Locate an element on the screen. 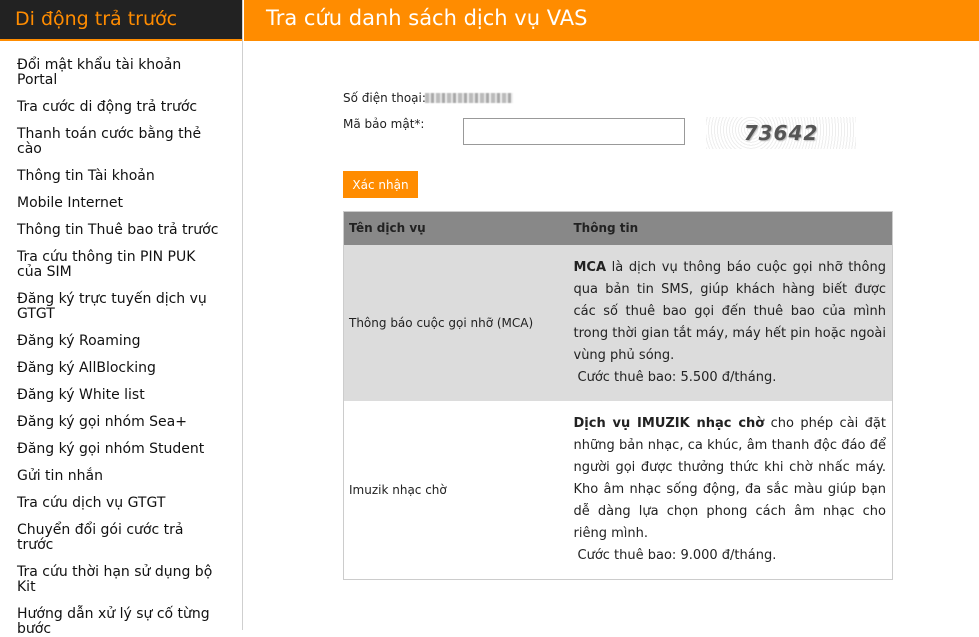 The image size is (979, 637). phone-label: Số điện thoại: is located at coordinates (384, 98).